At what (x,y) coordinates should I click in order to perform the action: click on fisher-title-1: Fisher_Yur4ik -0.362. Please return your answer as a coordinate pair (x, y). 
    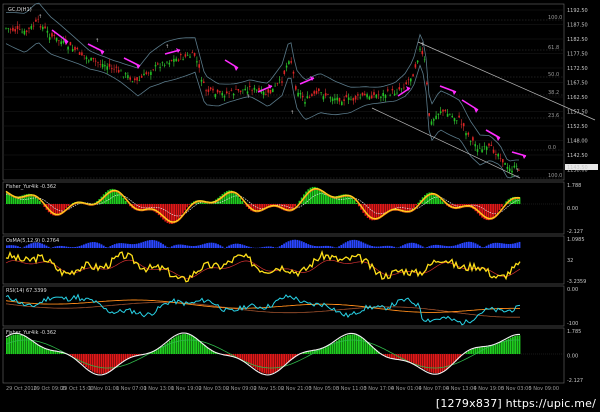
    Looking at the image, I should click on (31, 187).